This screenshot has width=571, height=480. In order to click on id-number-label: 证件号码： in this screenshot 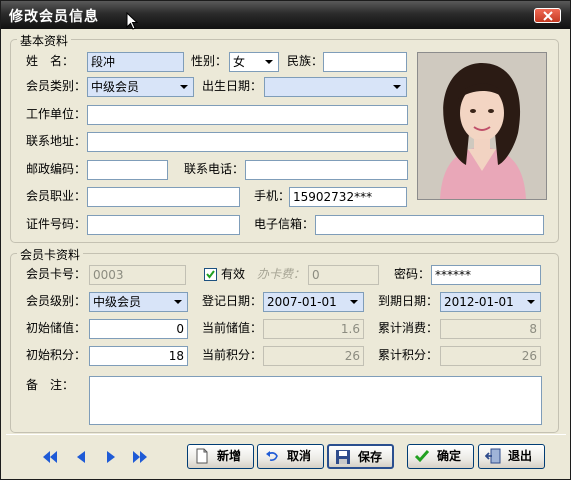, I will do `click(56, 224)`.